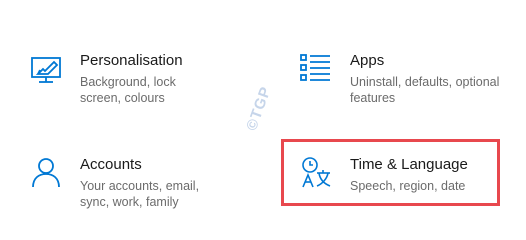 The image size is (526, 240). Describe the element at coordinates (131, 60) in the screenshot. I see `tile-title: Personalisation` at that location.